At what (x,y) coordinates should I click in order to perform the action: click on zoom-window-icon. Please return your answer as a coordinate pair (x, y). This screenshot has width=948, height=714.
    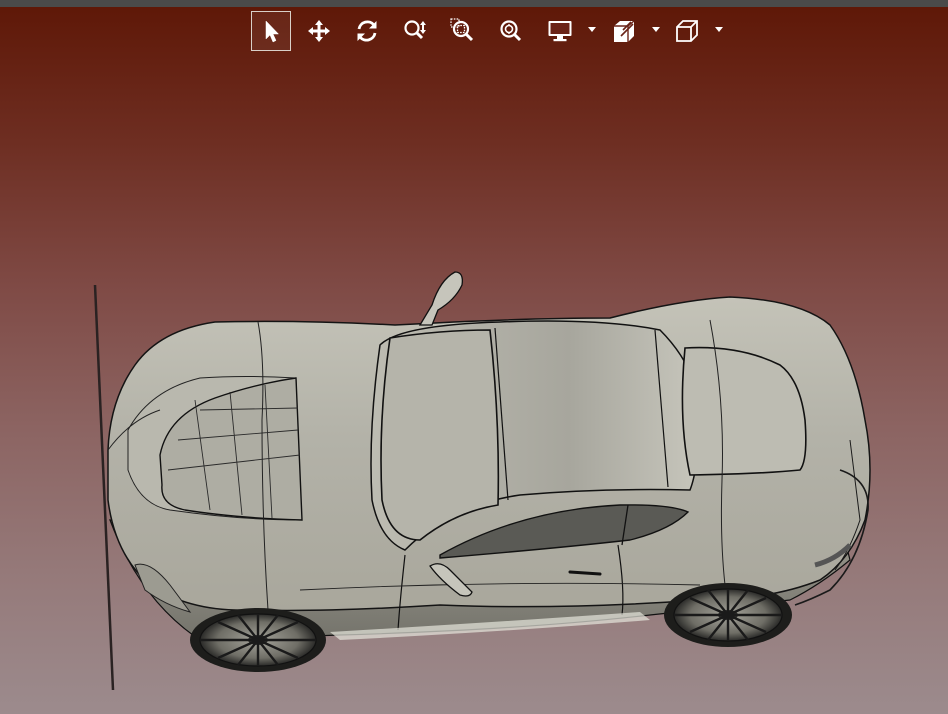
    Looking at the image, I should click on (462, 30).